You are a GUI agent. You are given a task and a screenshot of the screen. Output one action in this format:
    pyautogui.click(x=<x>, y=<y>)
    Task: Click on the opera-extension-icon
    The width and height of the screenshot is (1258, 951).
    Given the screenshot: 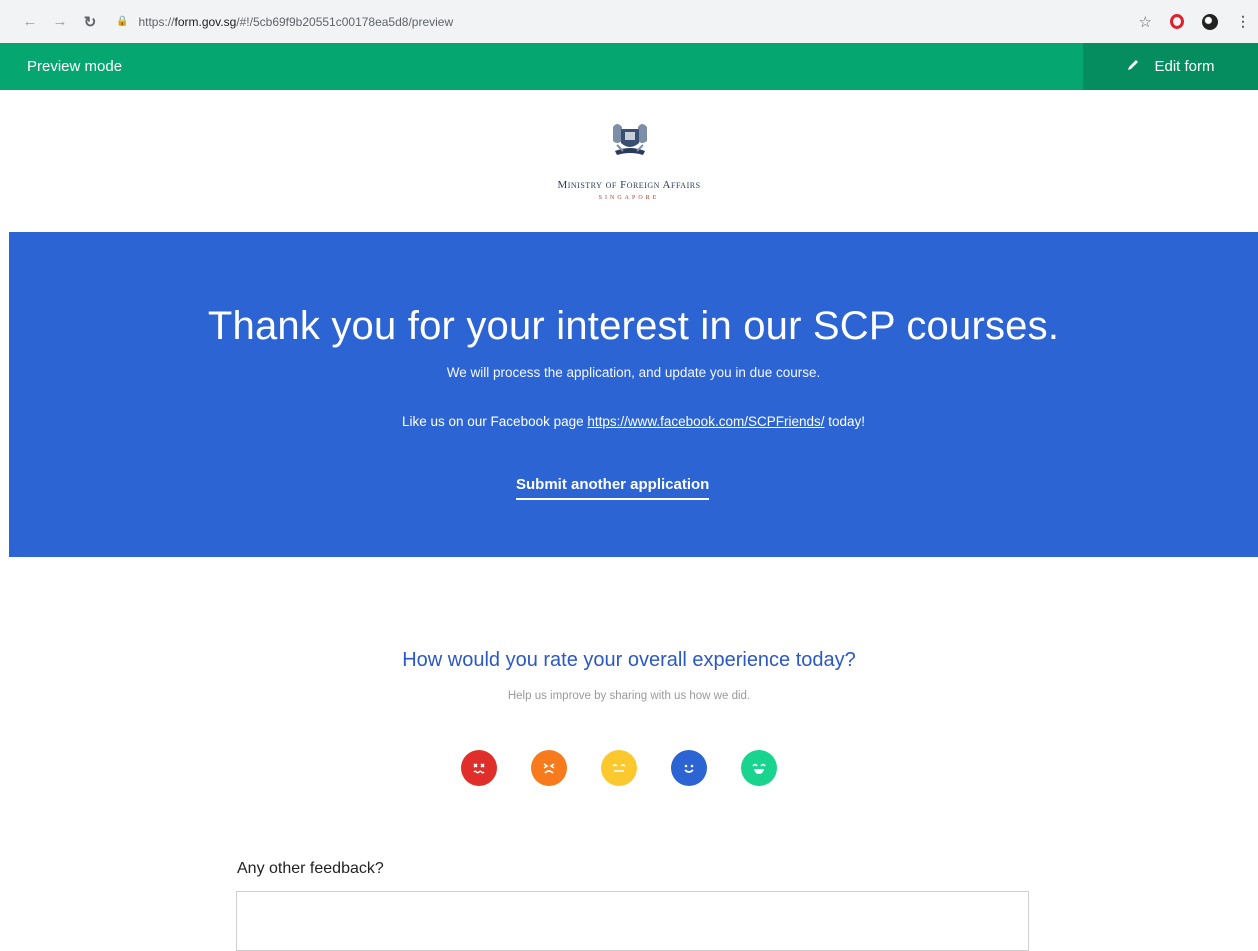 What is the action you would take?
    pyautogui.click(x=1177, y=21)
    